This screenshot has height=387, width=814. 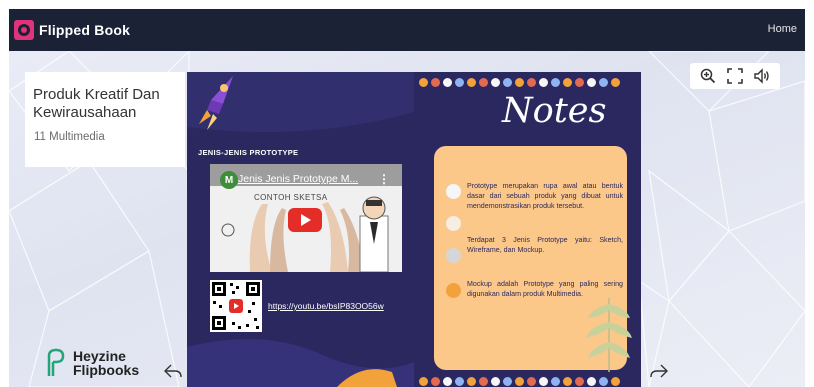 I want to click on rocket-icon, so click(x=216, y=103).